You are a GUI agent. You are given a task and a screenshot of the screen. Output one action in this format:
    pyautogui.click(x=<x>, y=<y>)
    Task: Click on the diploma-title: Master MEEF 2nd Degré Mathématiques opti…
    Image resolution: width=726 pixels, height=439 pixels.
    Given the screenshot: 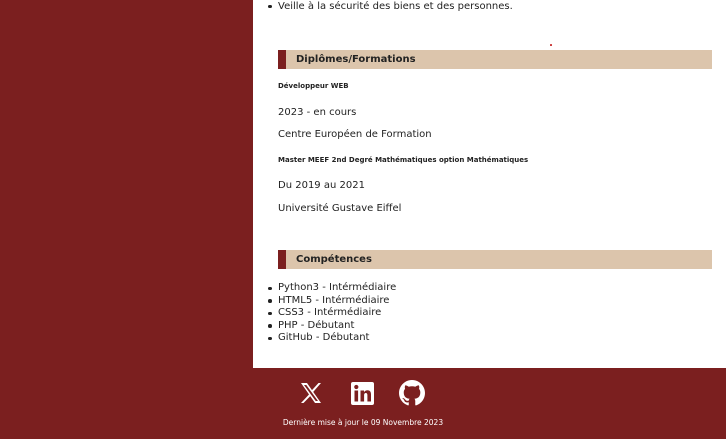 What is the action you would take?
    pyautogui.click(x=403, y=160)
    